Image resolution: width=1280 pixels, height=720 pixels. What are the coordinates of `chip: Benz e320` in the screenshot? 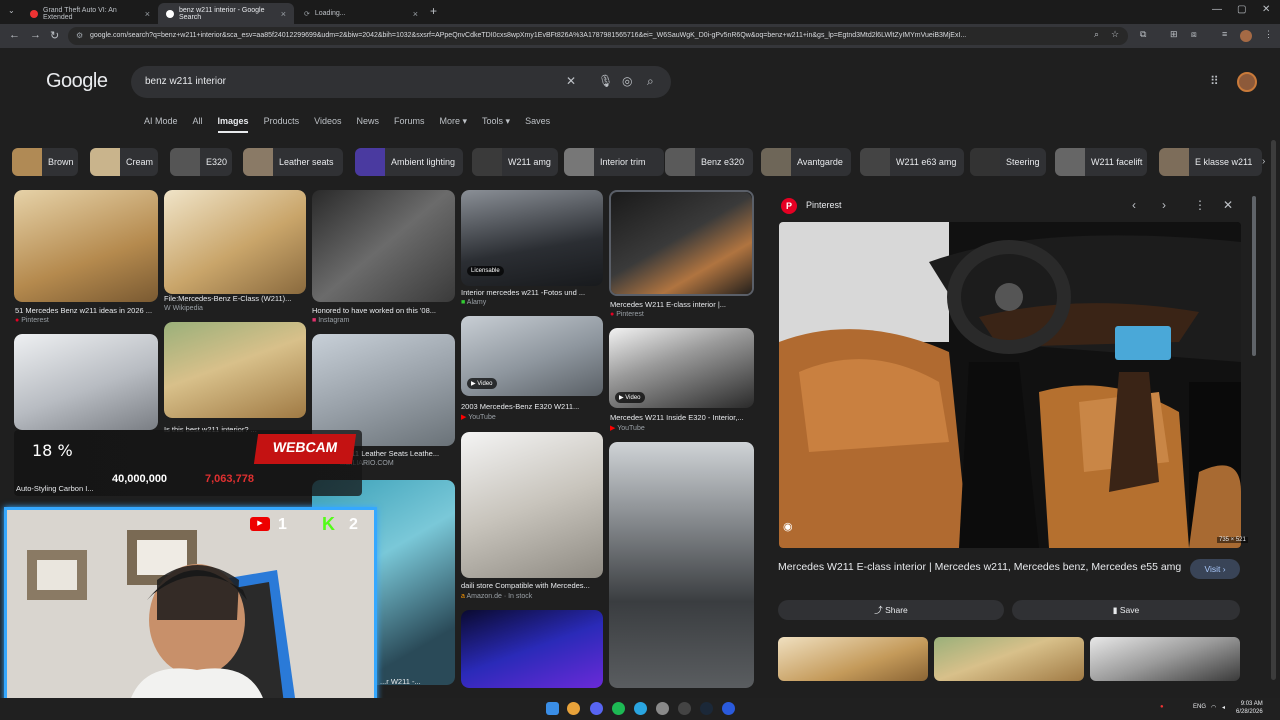 It's located at (709, 162).